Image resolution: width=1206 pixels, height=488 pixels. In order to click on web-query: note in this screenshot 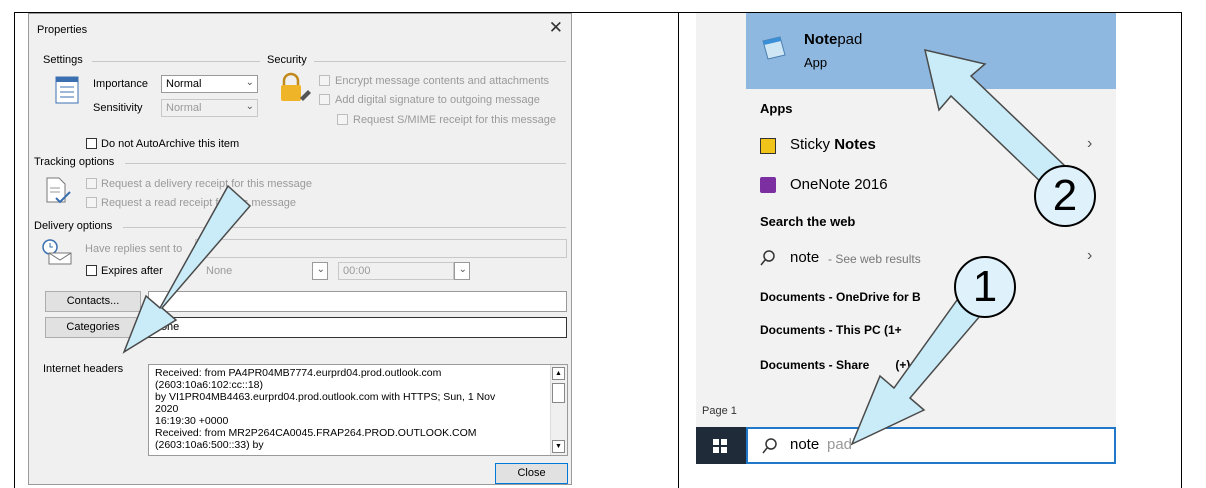, I will do `click(805, 257)`.